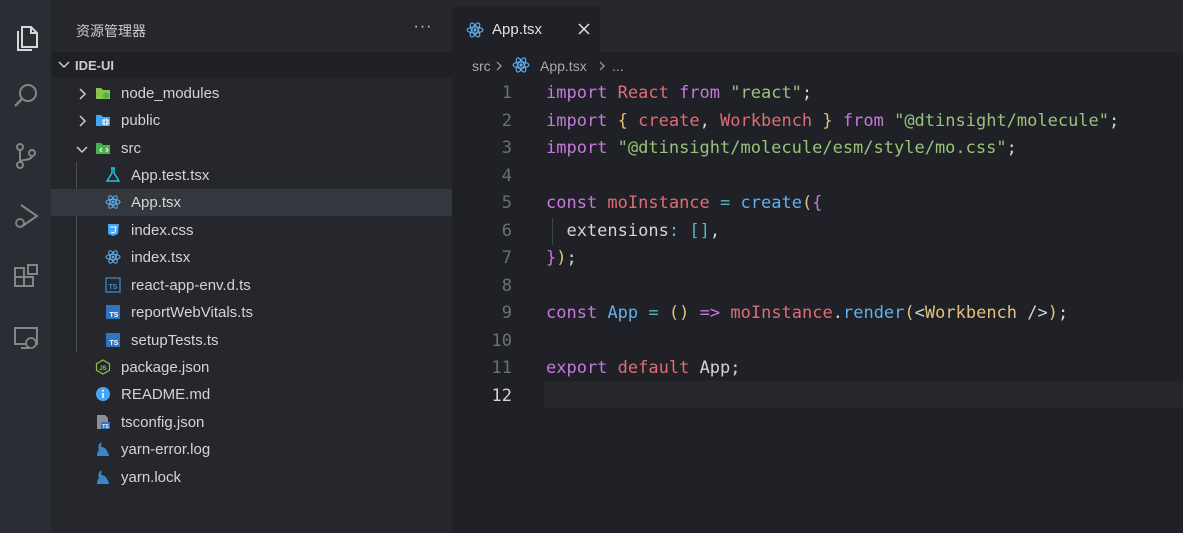 Image resolution: width=1183 pixels, height=533 pixels. What do you see at coordinates (572, 313) in the screenshot?
I see `code-token: const` at bounding box center [572, 313].